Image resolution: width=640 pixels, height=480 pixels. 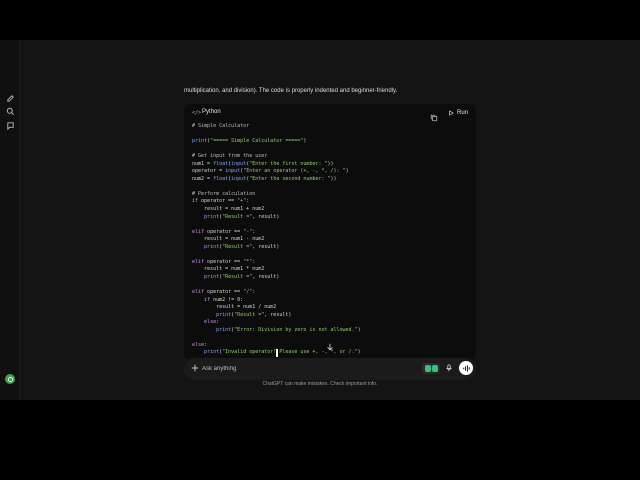 I want to click on code-line: elif operator == "/":, so click(x=224, y=292).